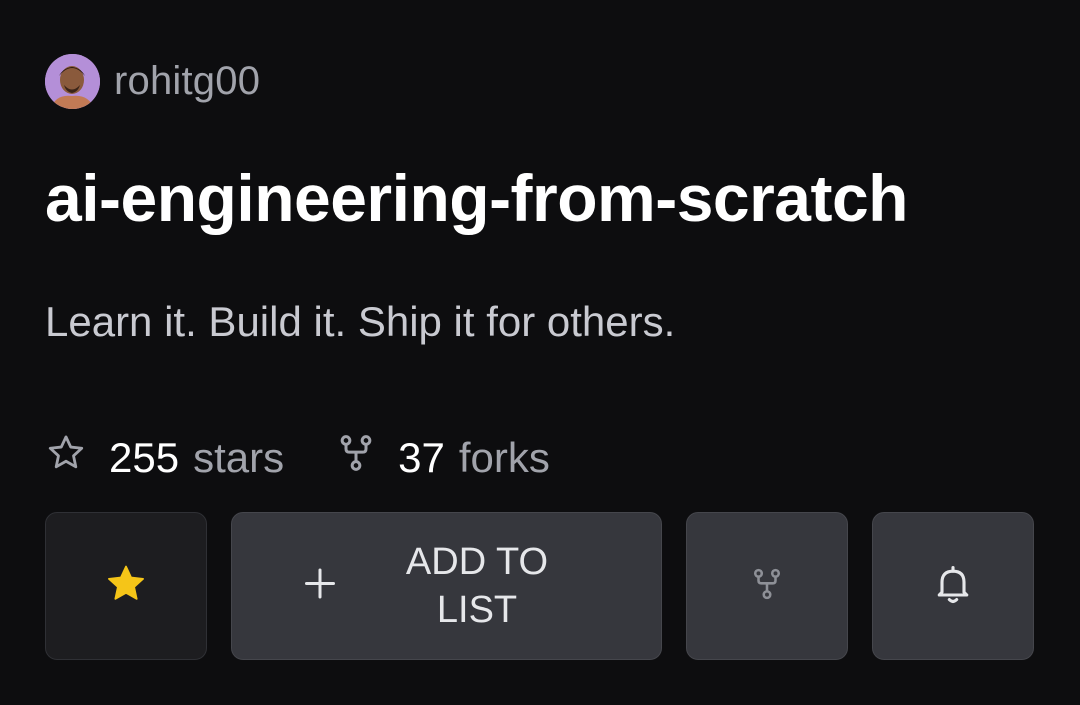 The height and width of the screenshot is (705, 1080). I want to click on plus-icon, so click(320, 586).